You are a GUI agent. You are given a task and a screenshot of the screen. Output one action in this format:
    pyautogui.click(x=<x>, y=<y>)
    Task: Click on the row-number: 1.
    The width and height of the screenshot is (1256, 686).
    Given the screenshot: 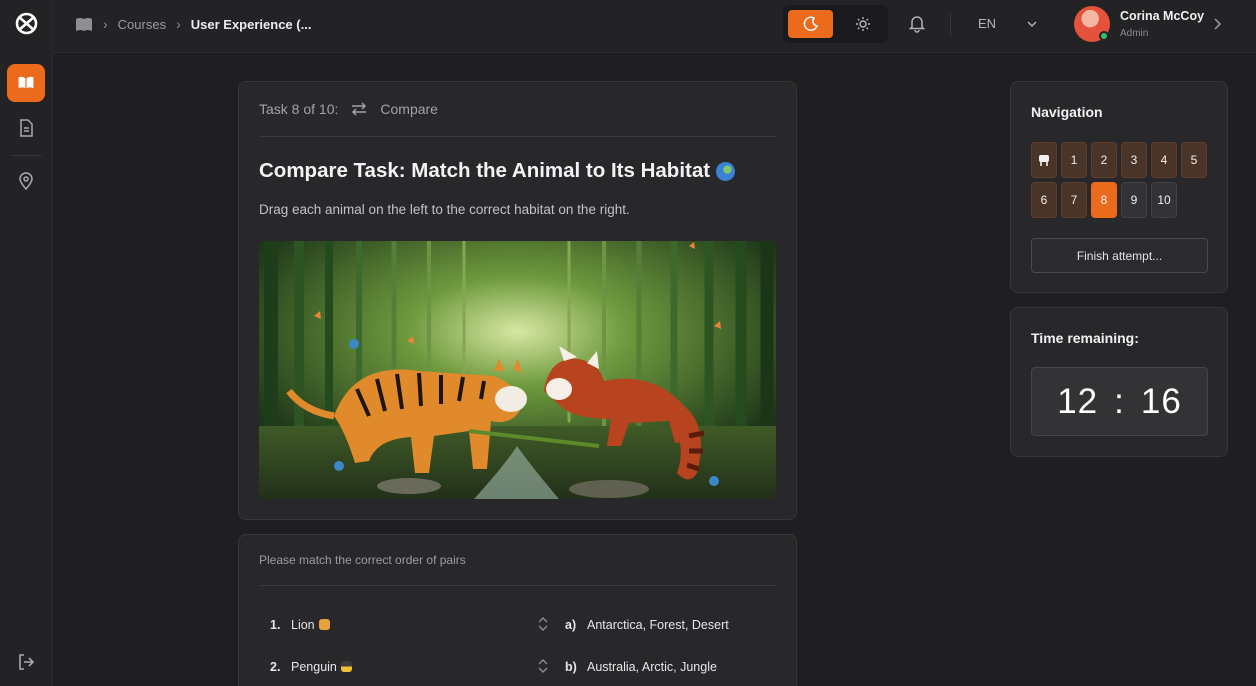 What is the action you would take?
    pyautogui.click(x=275, y=625)
    